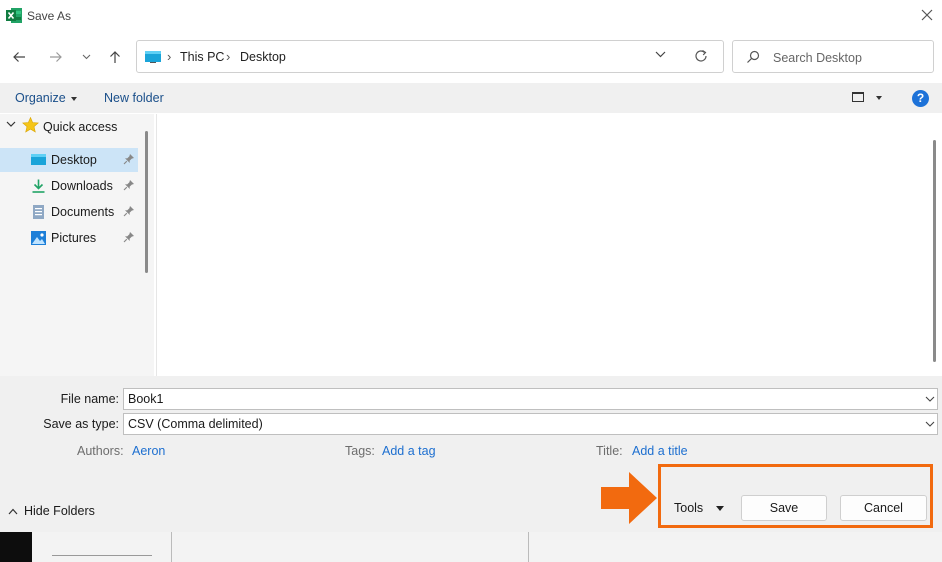  Describe the element at coordinates (16, 547) in the screenshot. I see `background-app-left` at that location.